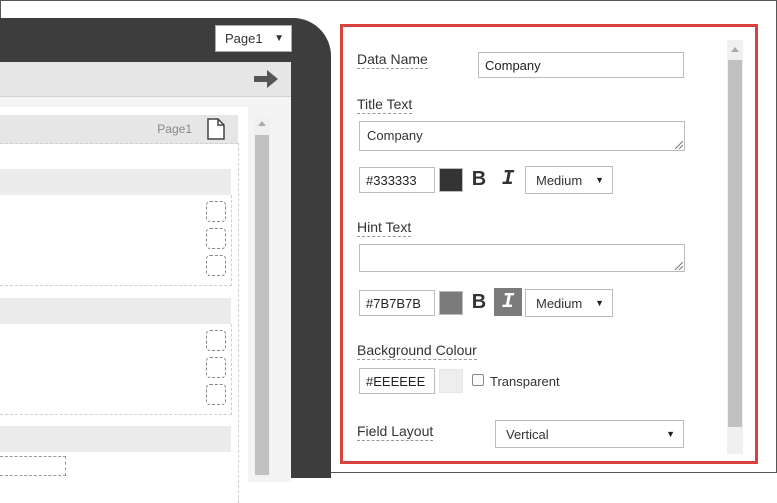  I want to click on page-header: Page1, so click(119, 129).